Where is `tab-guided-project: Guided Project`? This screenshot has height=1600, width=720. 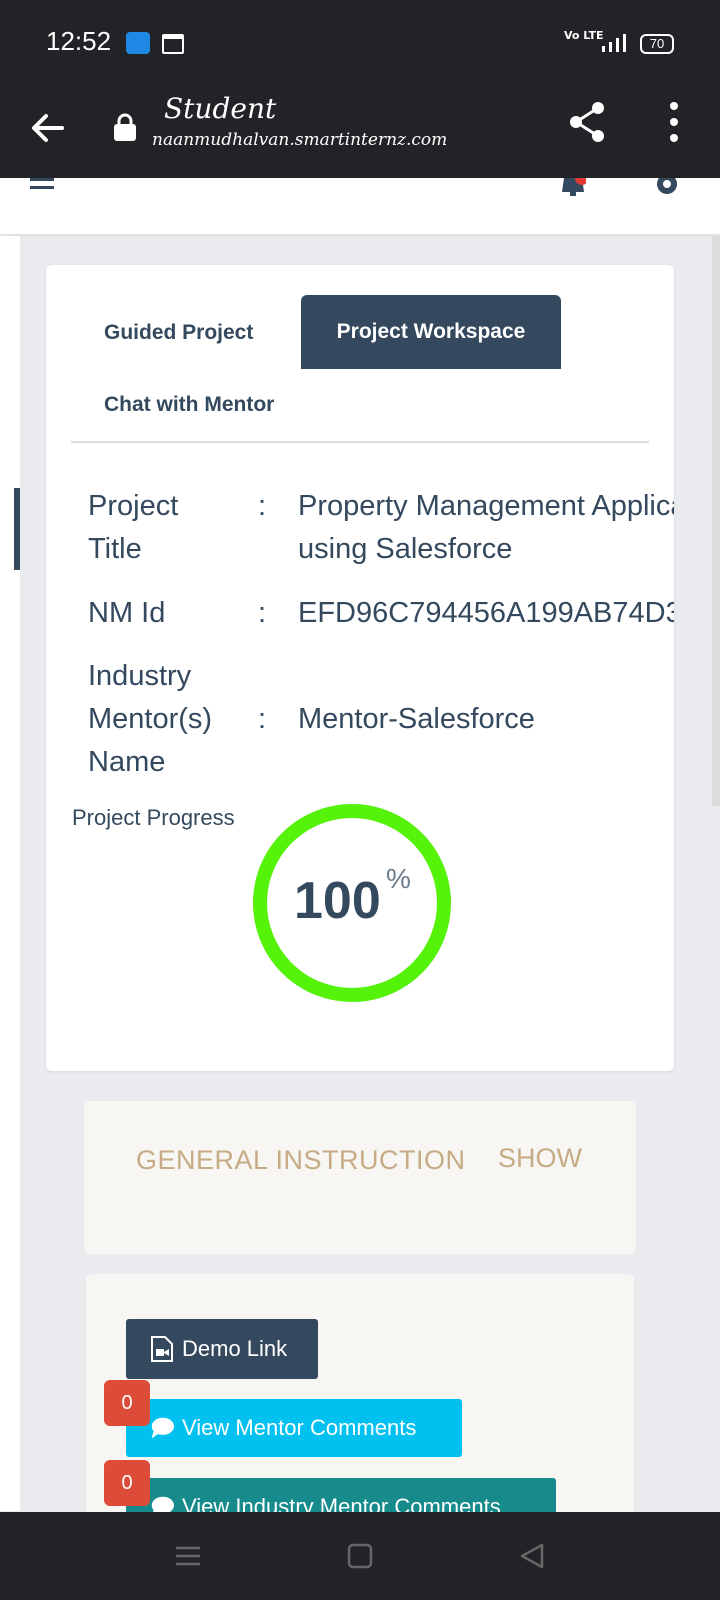 tab-guided-project: Guided Project is located at coordinates (178, 333).